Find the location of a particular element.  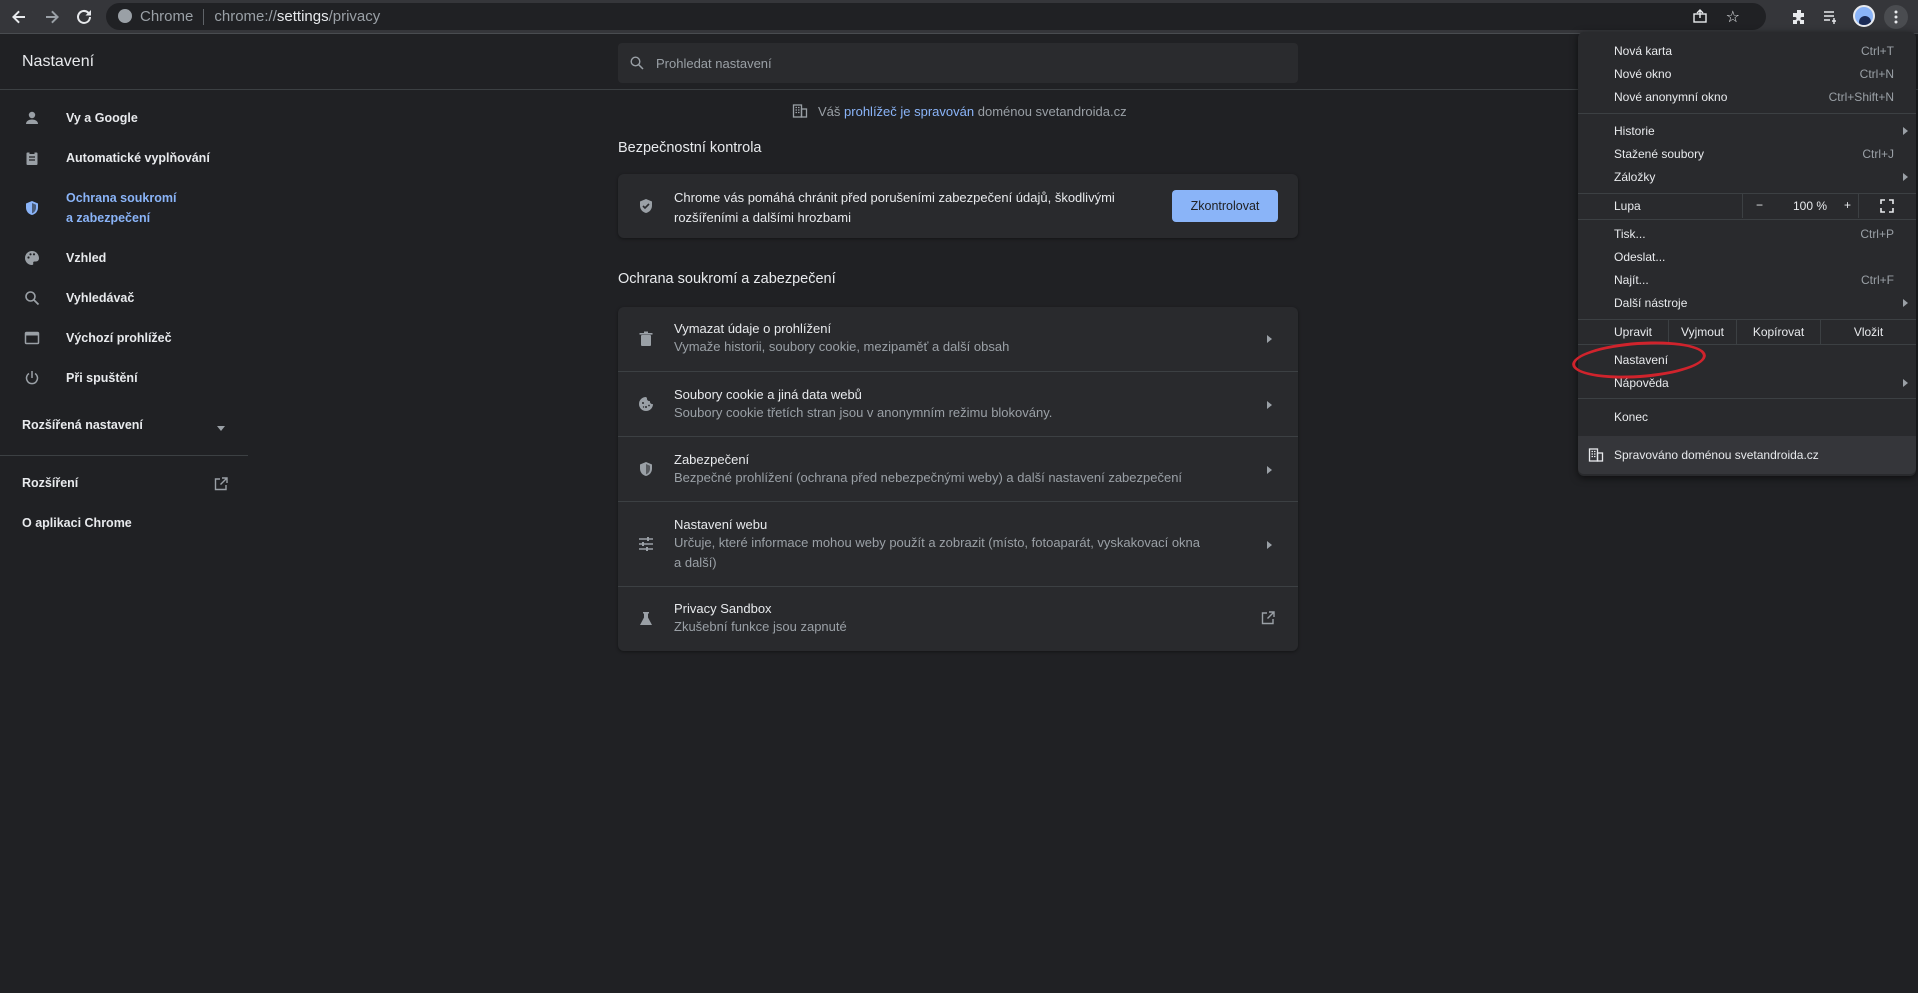

power-icon is located at coordinates (32, 378).